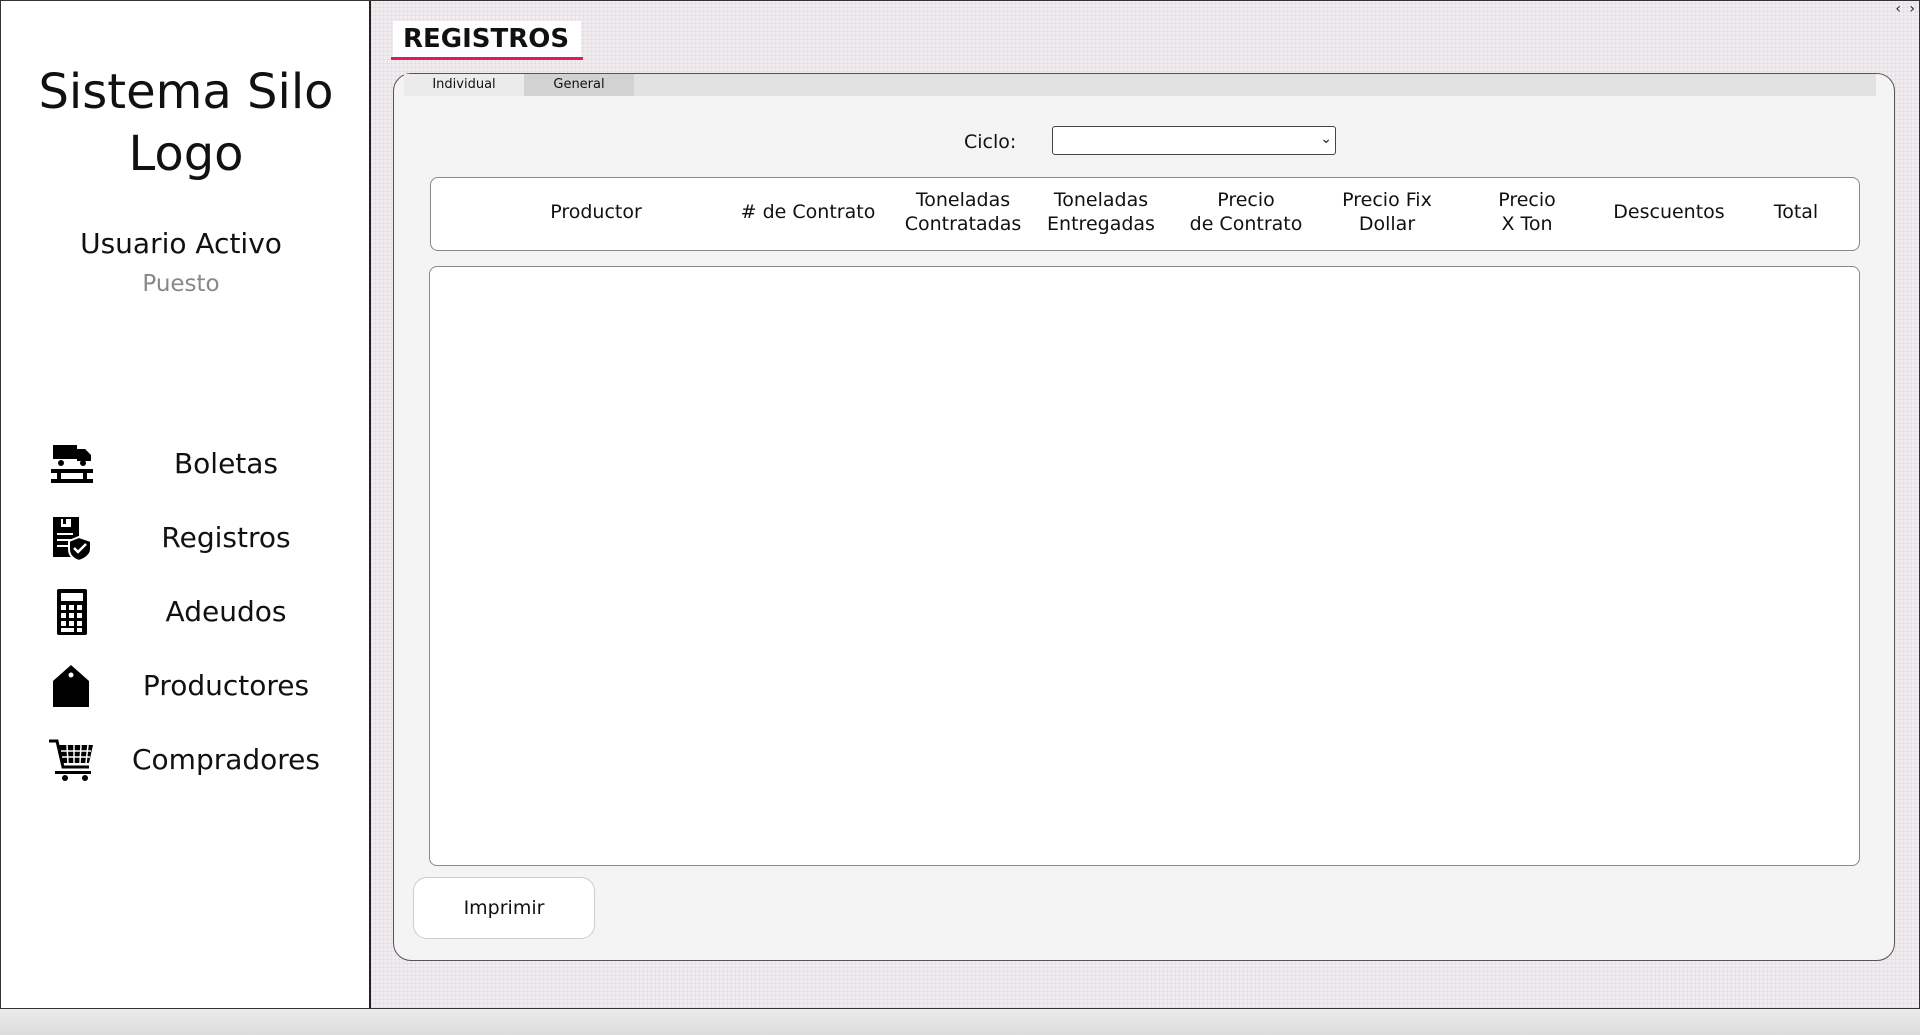 The width and height of the screenshot is (1920, 1035). I want to click on nav-item-compradores: Compradores, so click(191, 759).